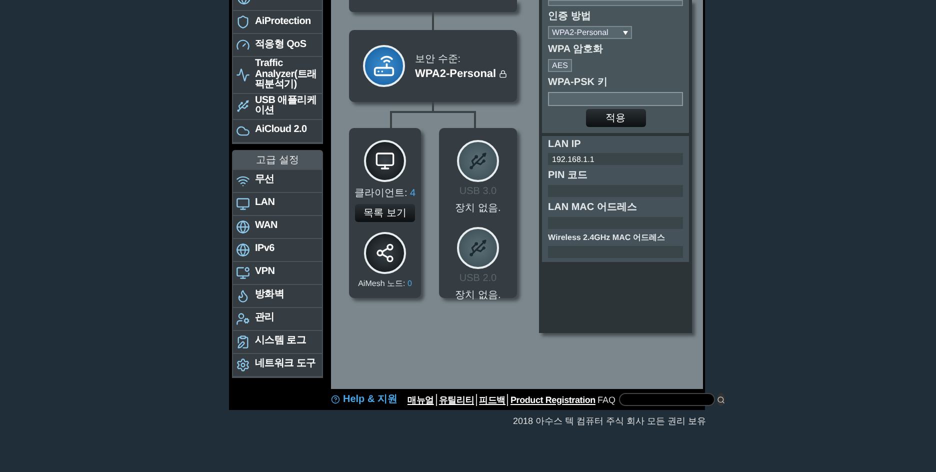 The height and width of the screenshot is (472, 936). What do you see at coordinates (243, 45) in the screenshot?
I see `gauge-icon` at bounding box center [243, 45].